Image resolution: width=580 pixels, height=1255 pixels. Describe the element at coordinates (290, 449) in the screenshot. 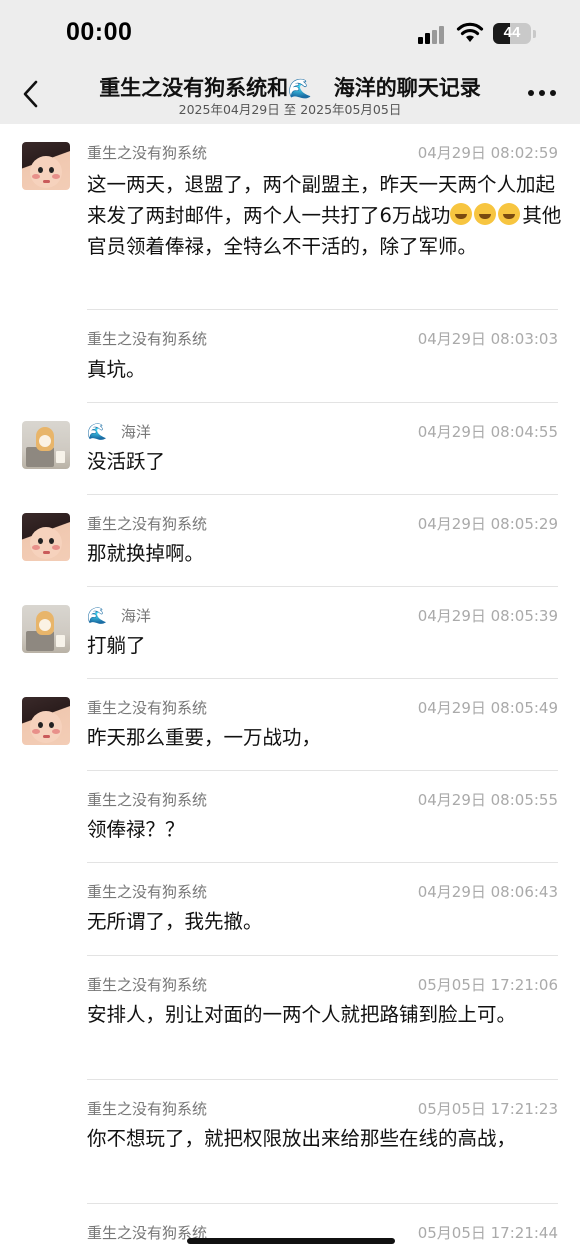

I see `message-item: 🌊 海洋 04月29日 08:04:55 没活跃了` at that location.